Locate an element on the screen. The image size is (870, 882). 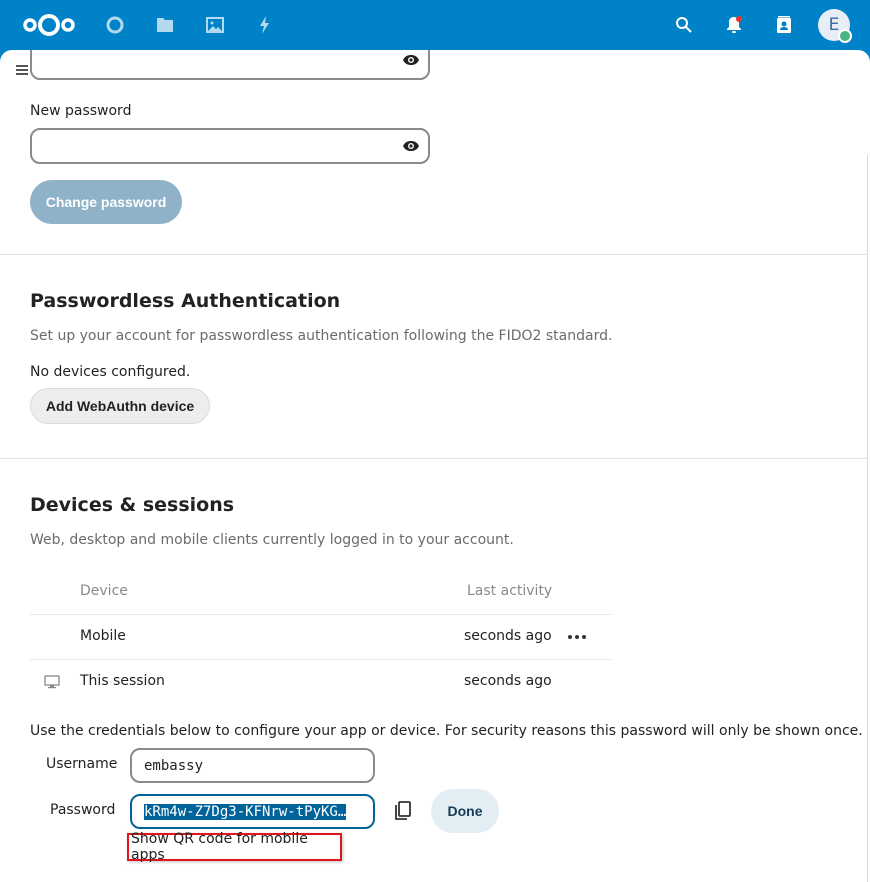
search-button is located at coordinates (684, 25).